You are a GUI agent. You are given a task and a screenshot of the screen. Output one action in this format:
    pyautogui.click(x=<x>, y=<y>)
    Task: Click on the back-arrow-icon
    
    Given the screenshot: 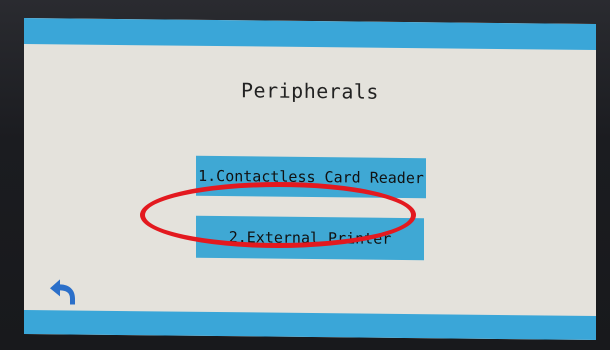 What is the action you would take?
    pyautogui.click(x=62, y=292)
    